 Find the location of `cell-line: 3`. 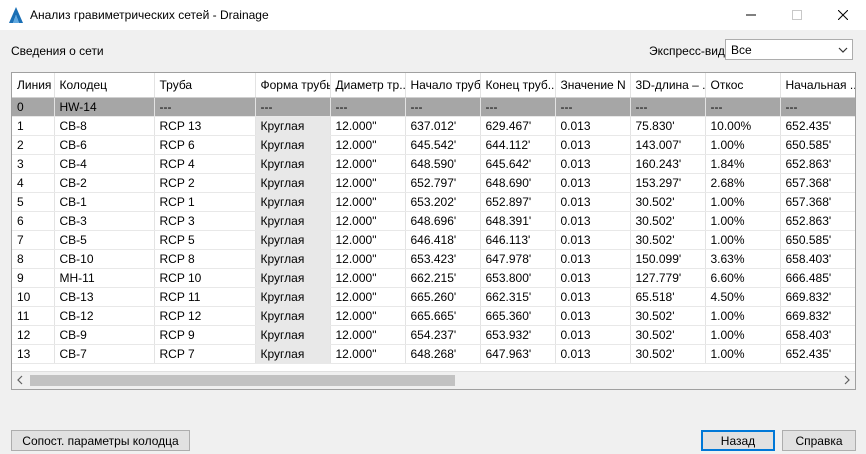

cell-line: 3 is located at coordinates (33, 164).